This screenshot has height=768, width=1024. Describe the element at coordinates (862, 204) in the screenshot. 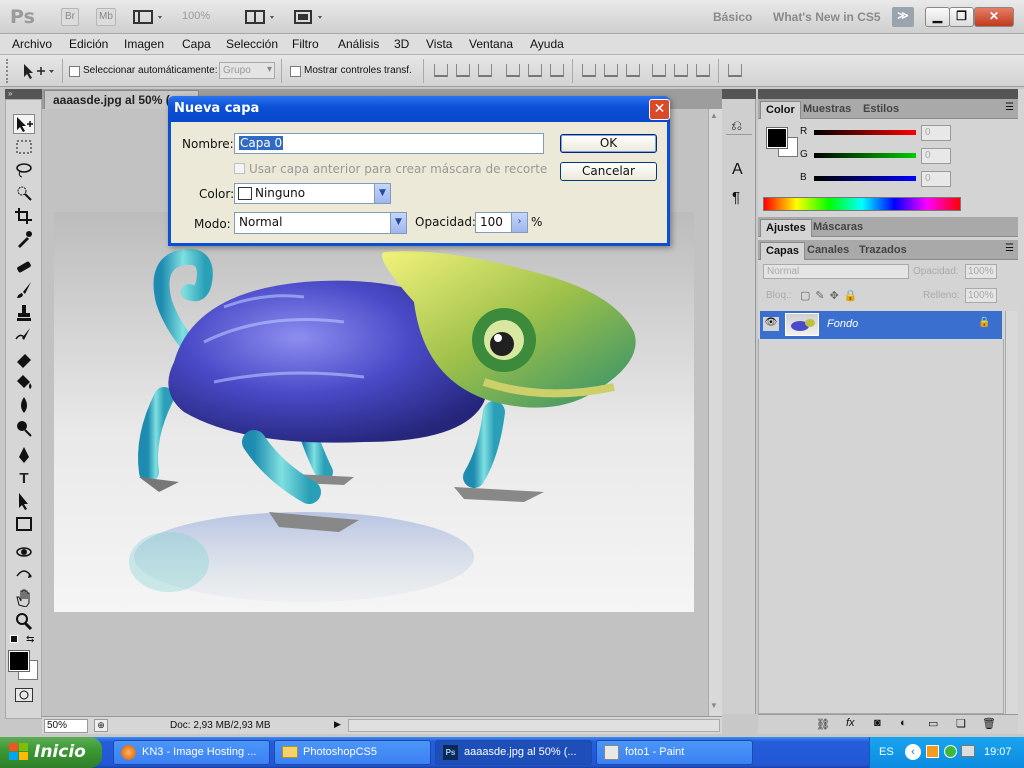

I see `color-spectrum-ramp` at that location.